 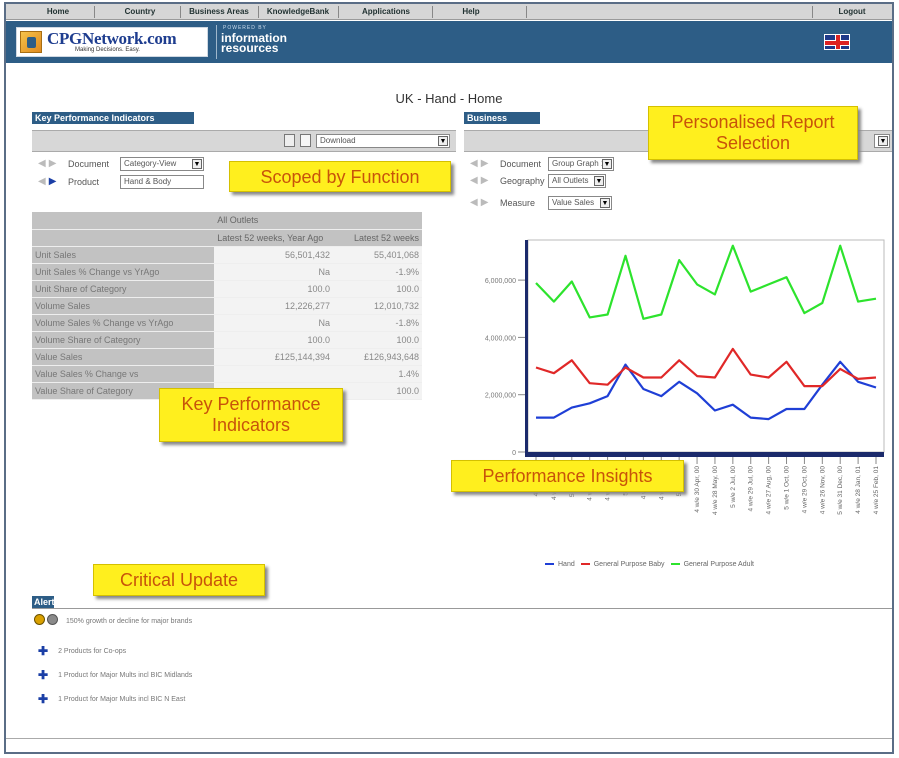 What do you see at coordinates (704, 454) in the screenshot?
I see `chart-x-axis-bar` at bounding box center [704, 454].